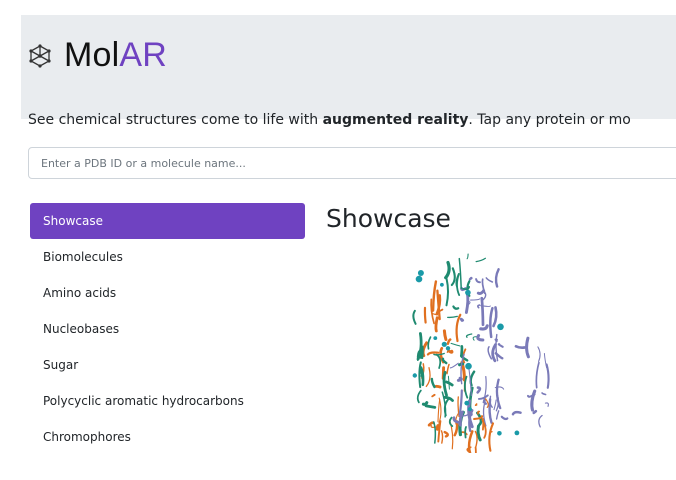  I want to click on sidebar-item-amino-acids: Amino acids, so click(167, 293).